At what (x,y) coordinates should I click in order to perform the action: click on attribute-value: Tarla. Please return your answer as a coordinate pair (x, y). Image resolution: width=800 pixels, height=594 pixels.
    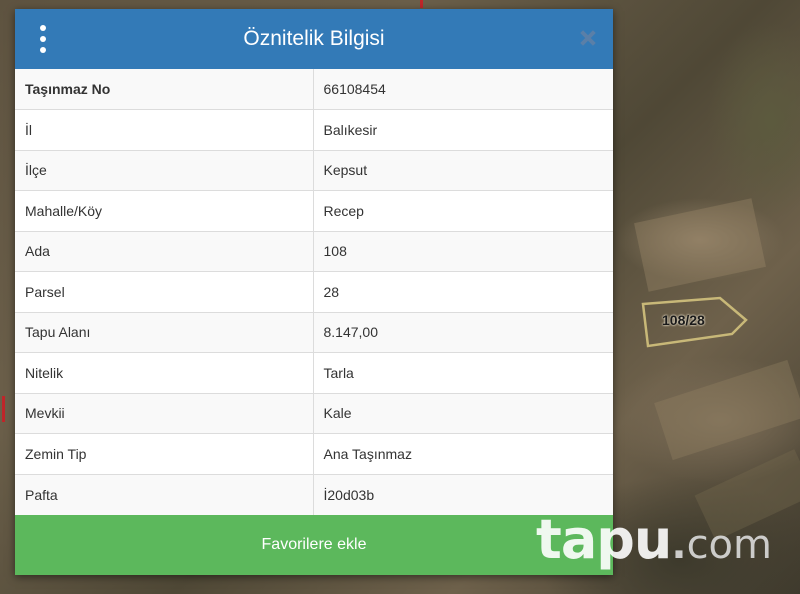
    Looking at the image, I should click on (463, 372).